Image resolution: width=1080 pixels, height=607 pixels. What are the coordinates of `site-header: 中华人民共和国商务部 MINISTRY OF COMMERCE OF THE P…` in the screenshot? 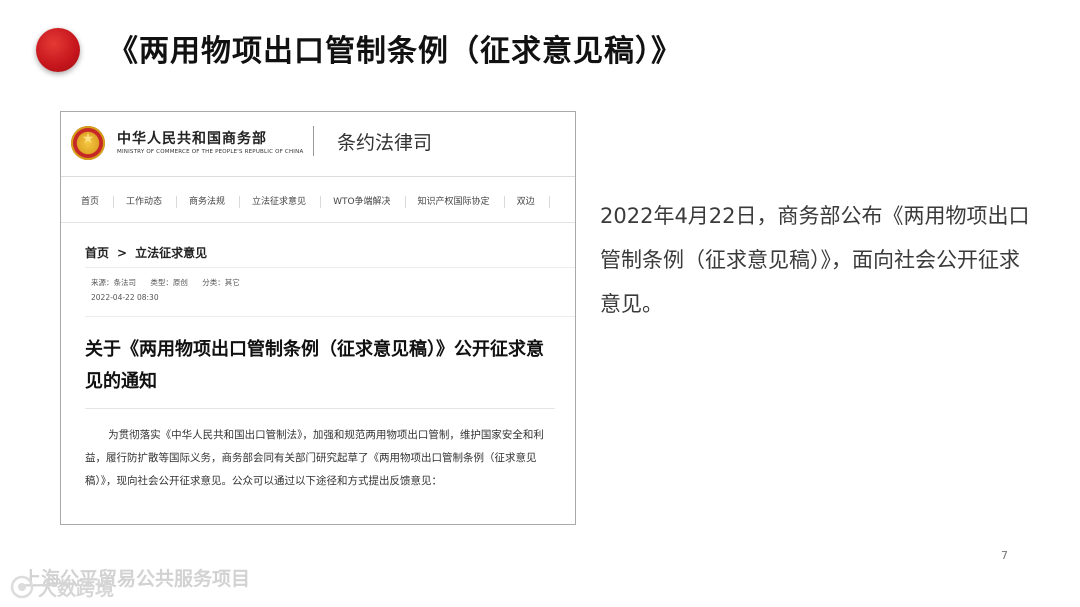 It's located at (318, 144).